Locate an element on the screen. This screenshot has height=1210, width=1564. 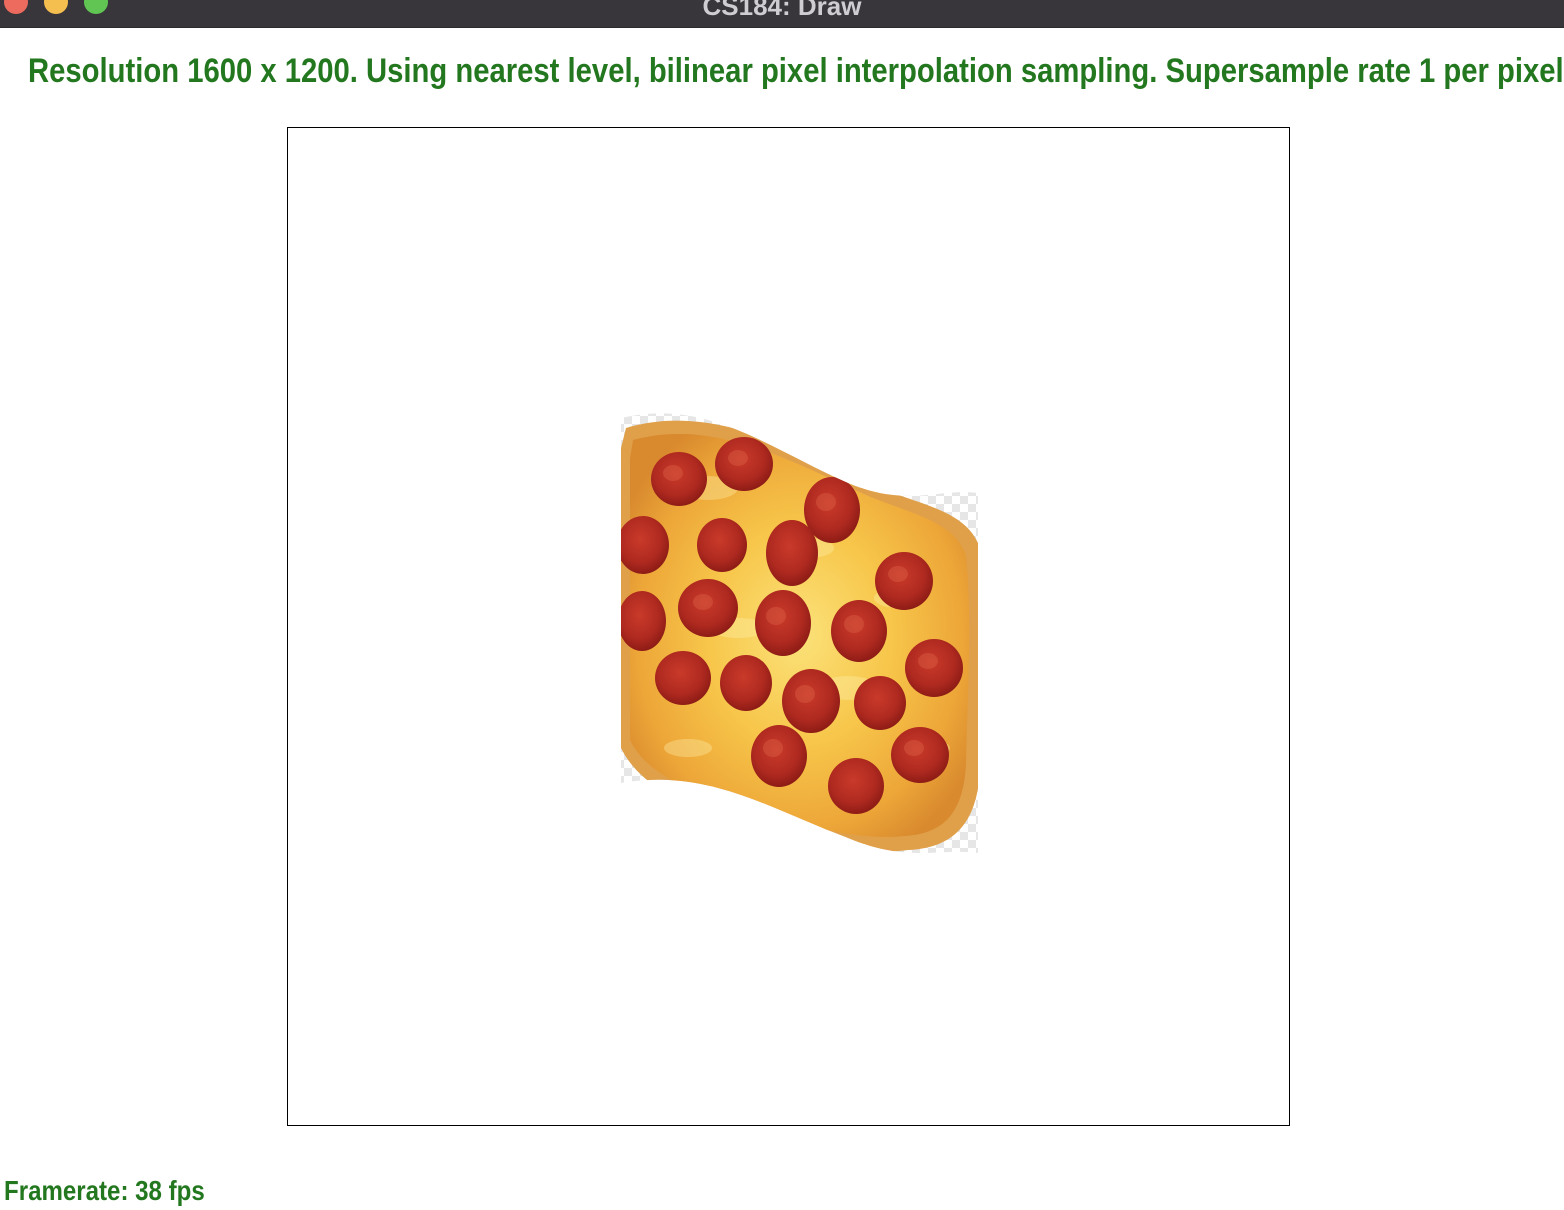
window-titlebar: CS184: Draw is located at coordinates (782, 14).